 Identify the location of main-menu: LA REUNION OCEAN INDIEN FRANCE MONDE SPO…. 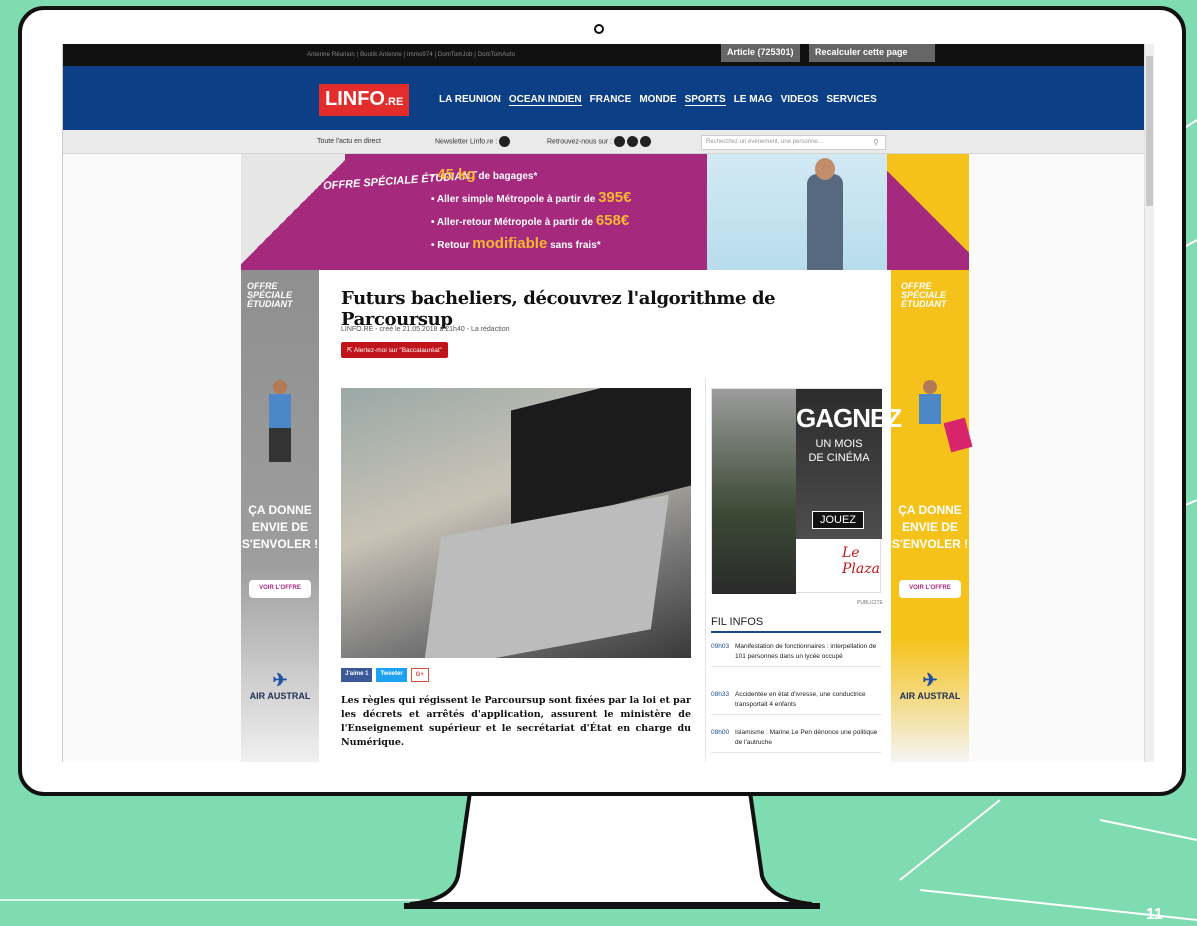
(658, 100).